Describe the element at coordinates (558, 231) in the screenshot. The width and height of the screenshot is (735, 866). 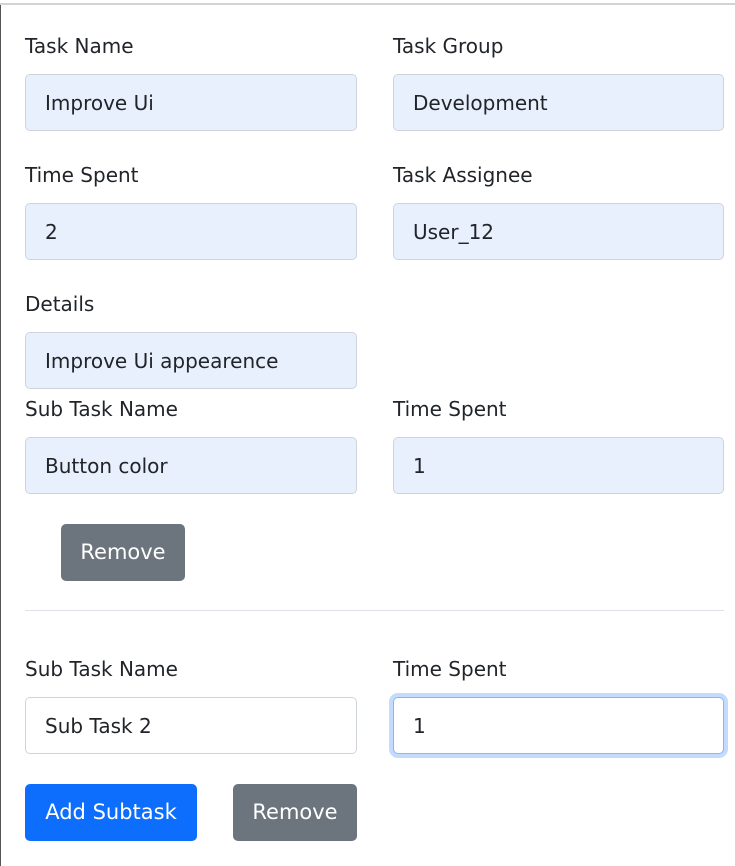
I see `task-assignee-input` at that location.